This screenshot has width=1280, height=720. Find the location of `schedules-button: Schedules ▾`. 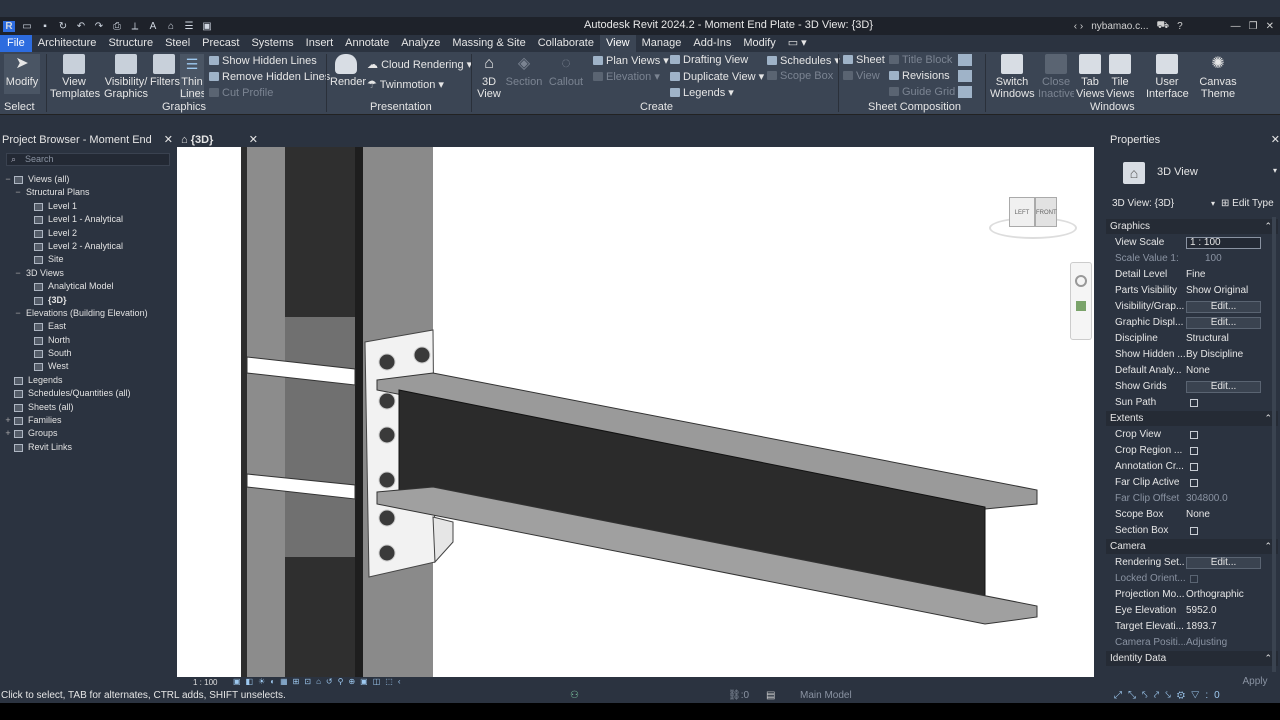

schedules-button: Schedules ▾ is located at coordinates (803, 60).